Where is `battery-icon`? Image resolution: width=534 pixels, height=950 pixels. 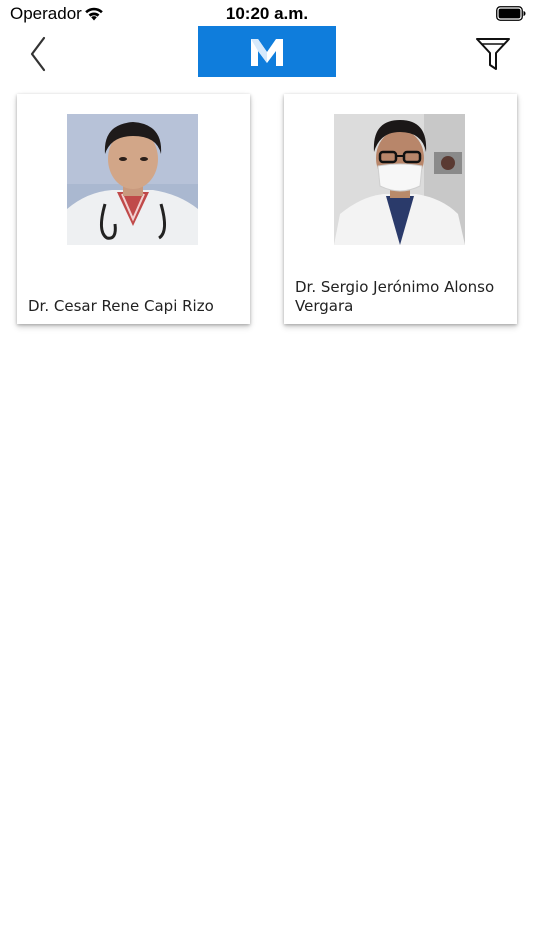
battery-icon is located at coordinates (511, 13).